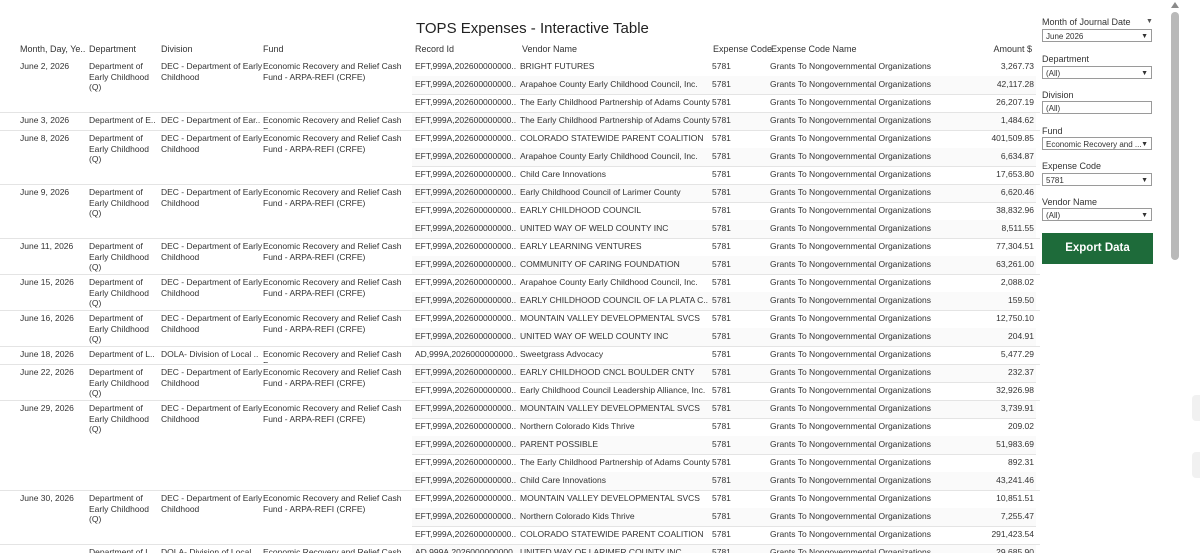 Image resolution: width=1200 pixels, height=553 pixels. I want to click on column-header-division: Division, so click(177, 49).